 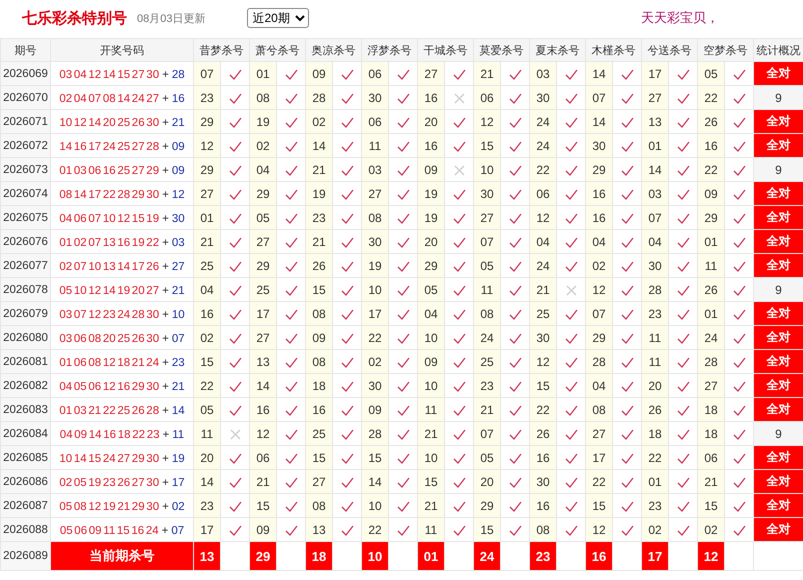 What do you see at coordinates (319, 338) in the screenshot?
I see `kill-number: 09` at bounding box center [319, 338].